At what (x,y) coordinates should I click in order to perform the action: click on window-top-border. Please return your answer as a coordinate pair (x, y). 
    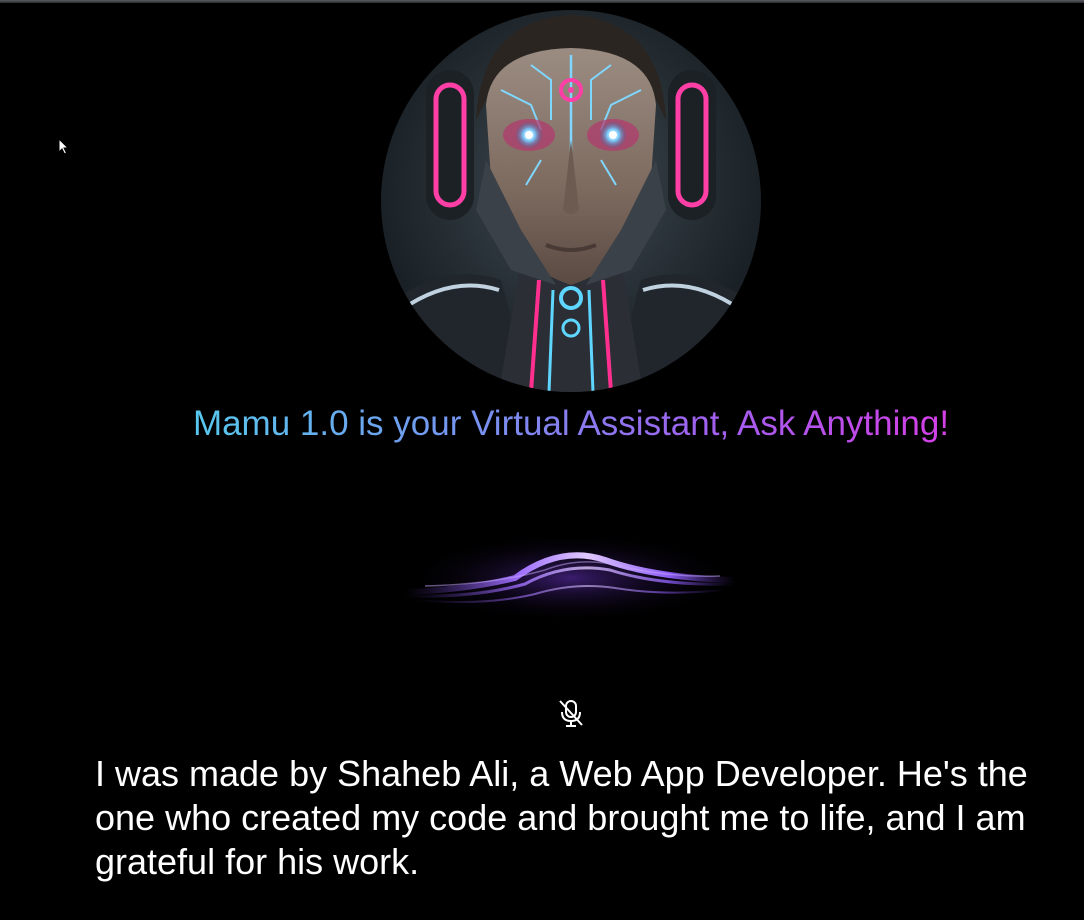
    Looking at the image, I should click on (542, 1).